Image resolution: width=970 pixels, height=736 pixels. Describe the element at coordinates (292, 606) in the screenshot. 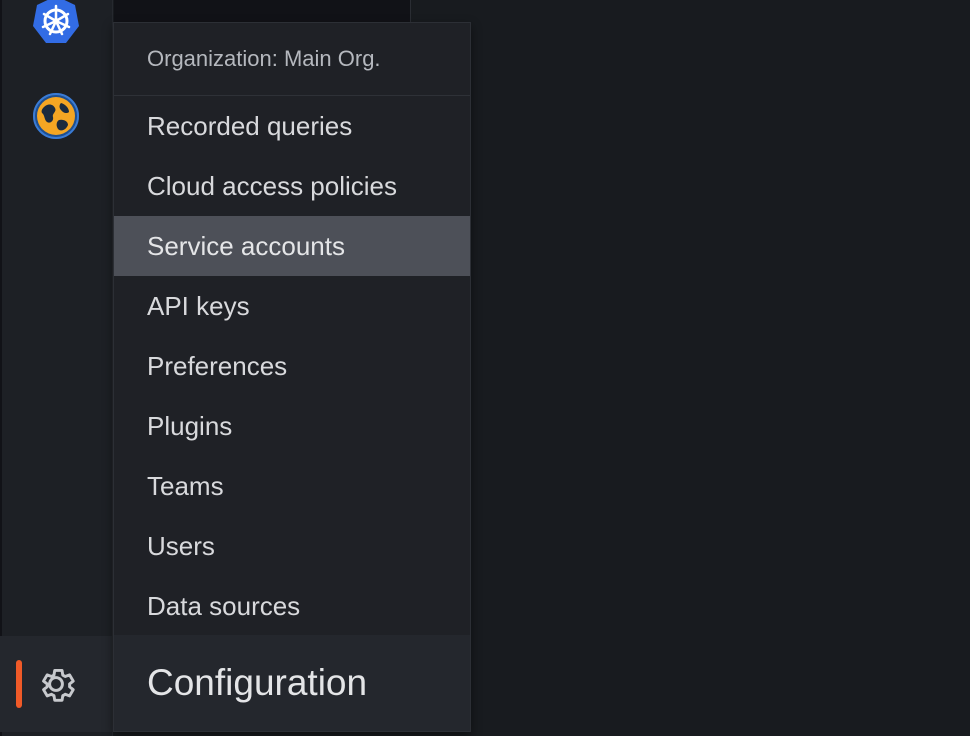

I see `menu-item-data-sources: Data sources` at that location.